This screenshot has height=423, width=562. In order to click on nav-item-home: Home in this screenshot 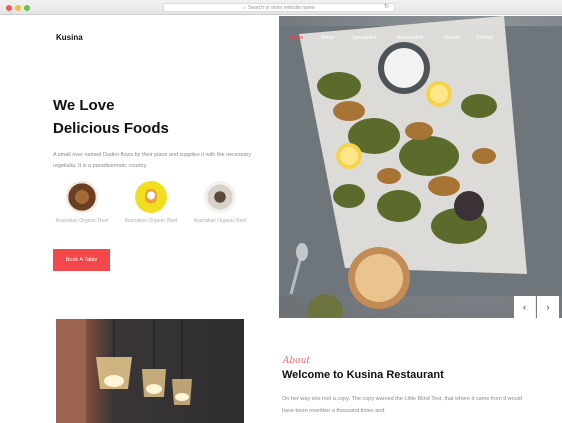, I will do `click(296, 38)`.